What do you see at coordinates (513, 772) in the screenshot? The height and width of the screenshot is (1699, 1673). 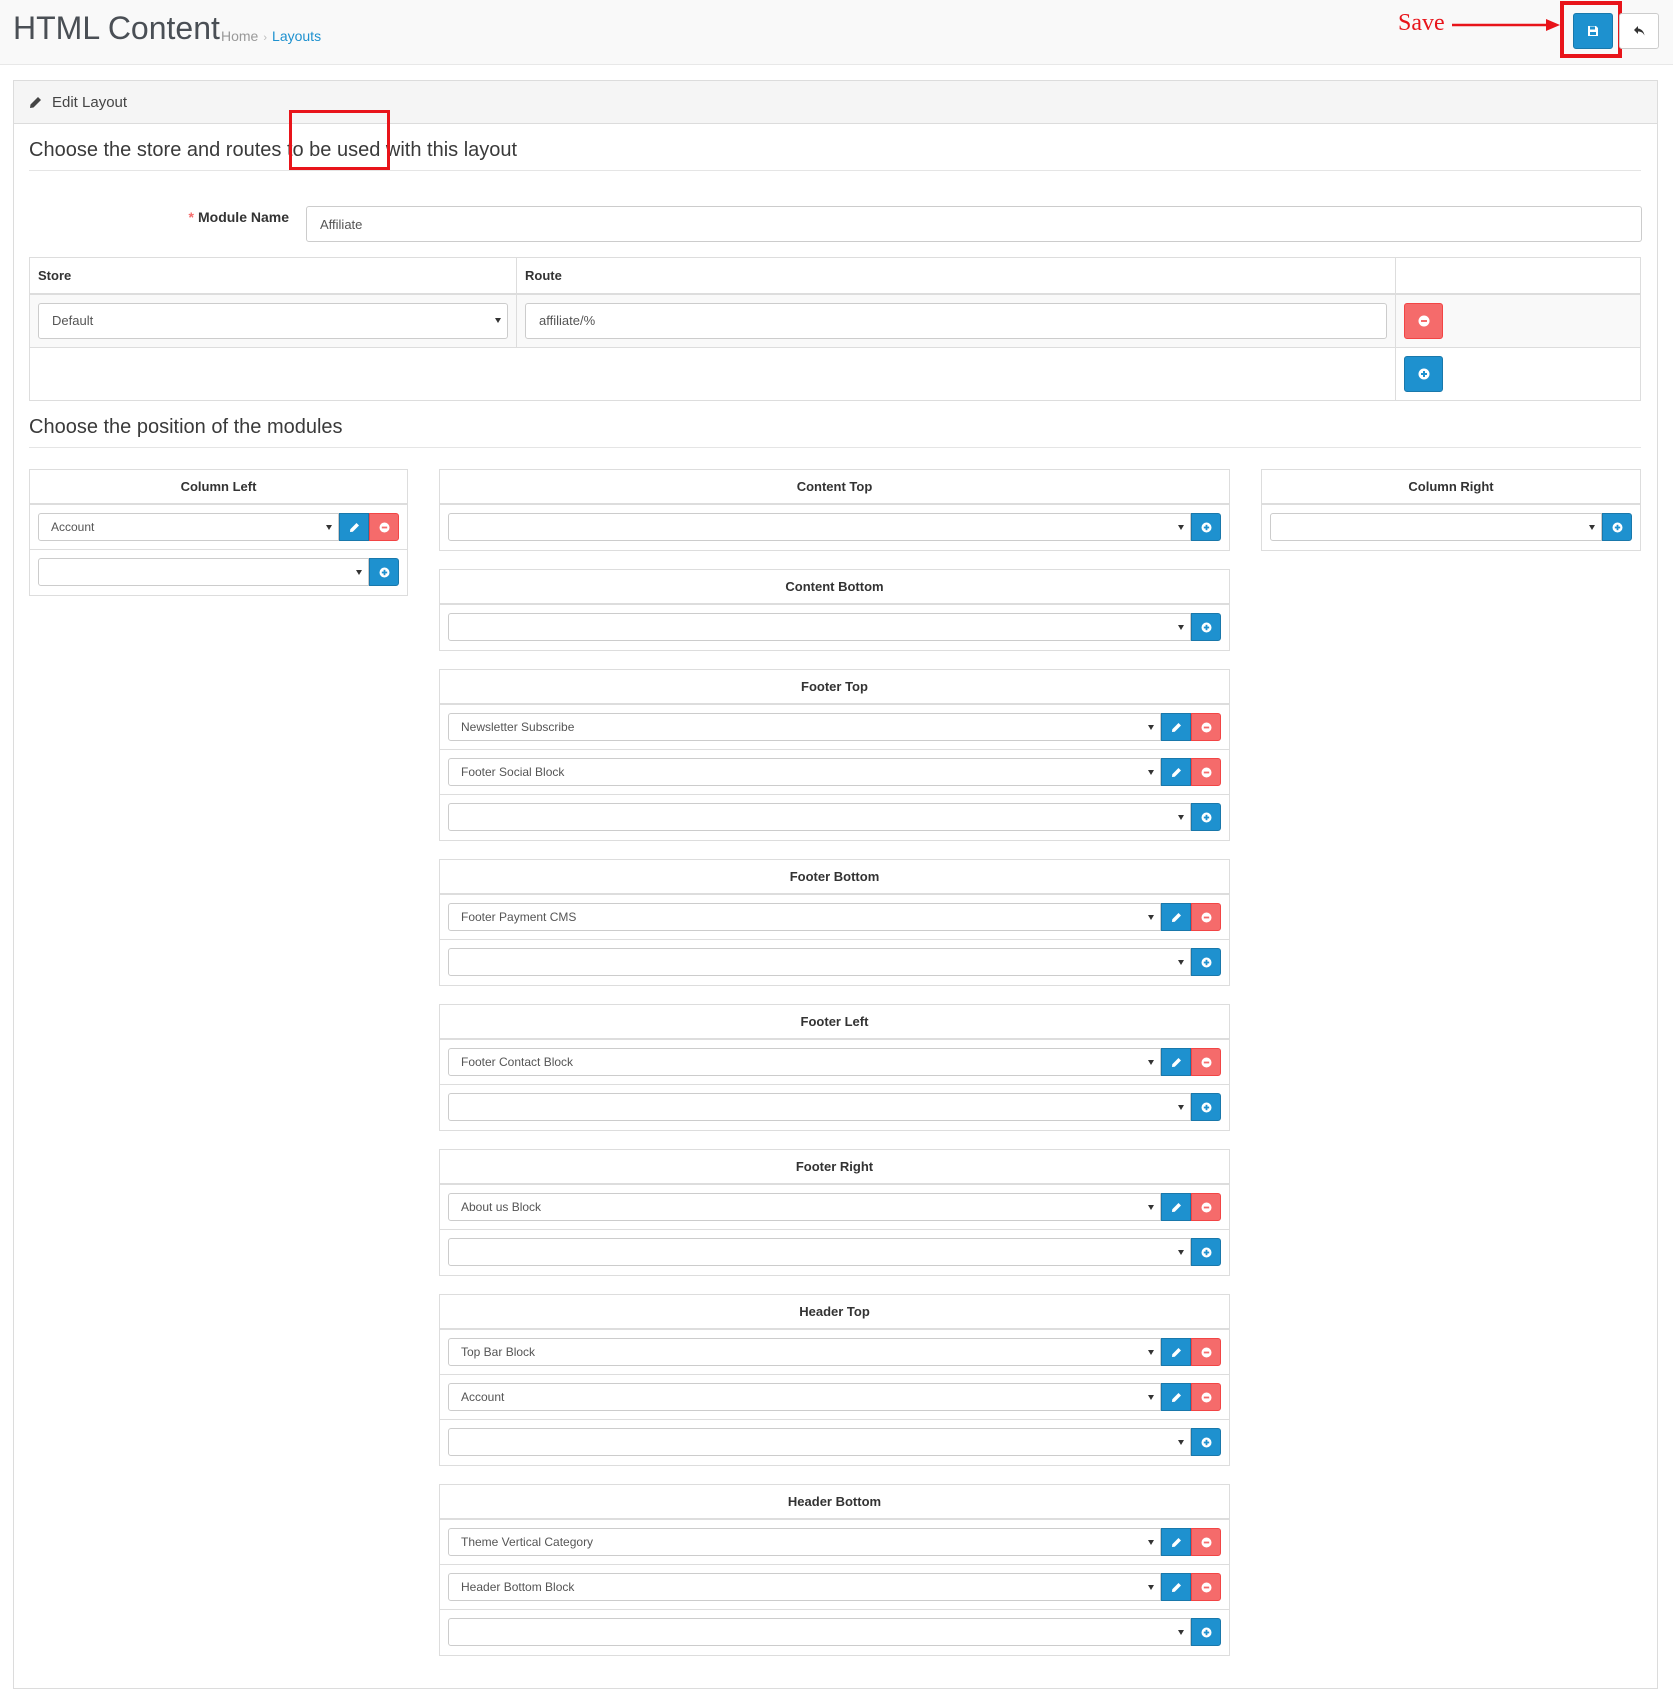 I see `module-select-value: Footer Social Block` at bounding box center [513, 772].